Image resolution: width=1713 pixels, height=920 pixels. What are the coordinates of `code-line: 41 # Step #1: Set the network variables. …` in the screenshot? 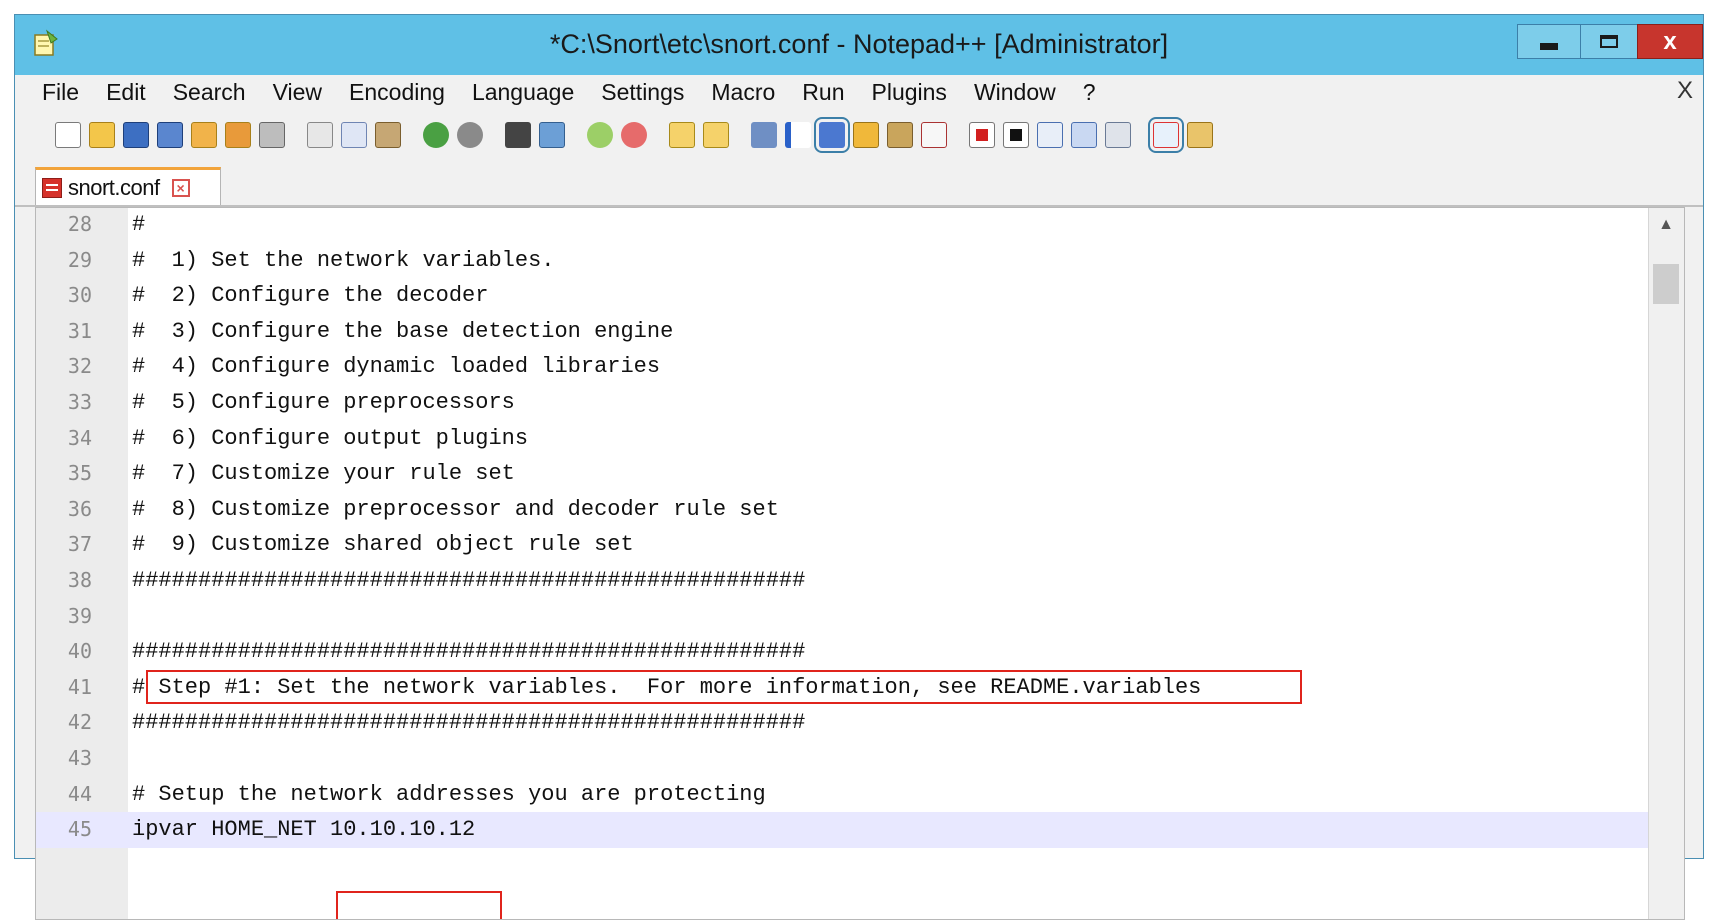 It's located at (842, 688).